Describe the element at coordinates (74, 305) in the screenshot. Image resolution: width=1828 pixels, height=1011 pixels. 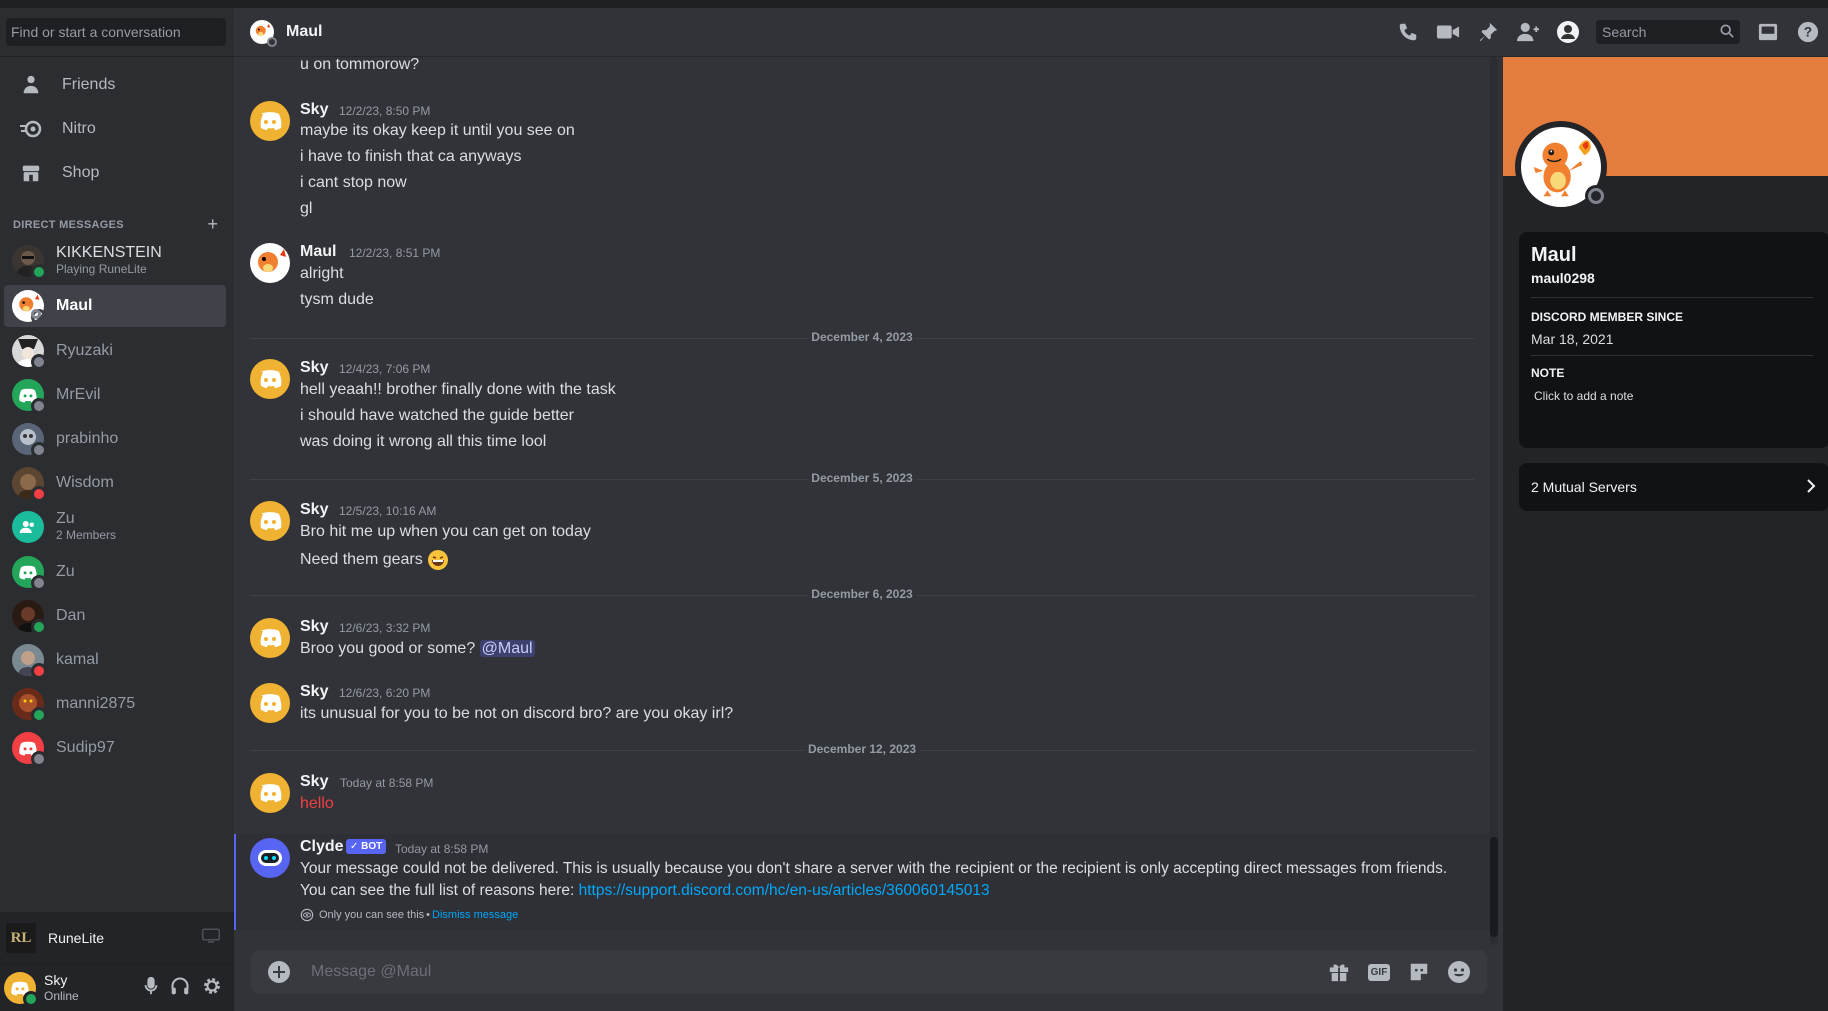
I see `dm-name: Maul` at that location.